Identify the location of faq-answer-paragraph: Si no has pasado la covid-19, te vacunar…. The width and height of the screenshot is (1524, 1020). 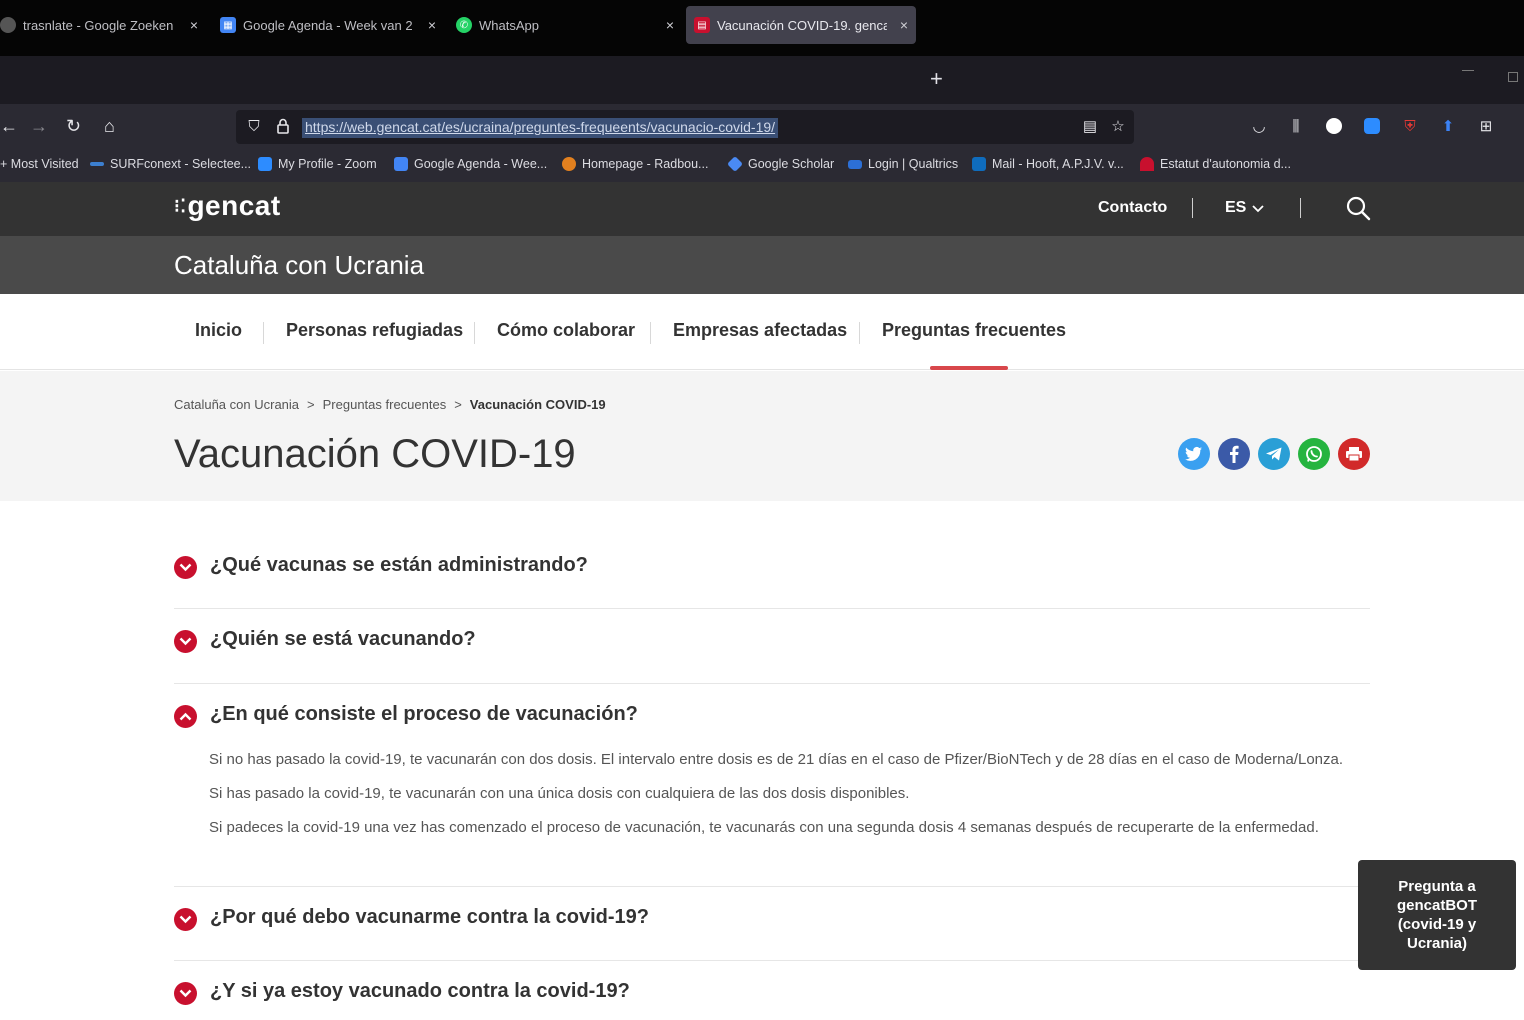
(776, 759).